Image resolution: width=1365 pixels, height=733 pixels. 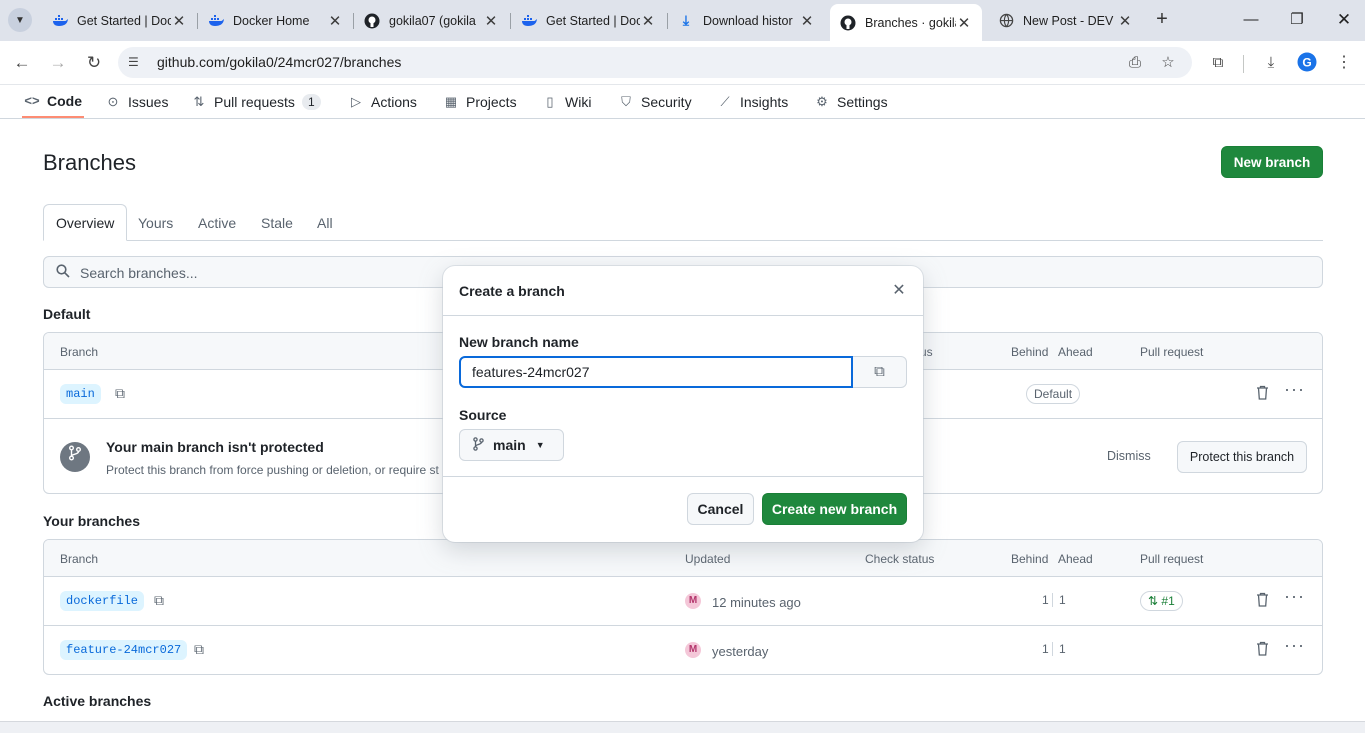 I want to click on downloads-icon: ⤓, so click(x=1271, y=63).